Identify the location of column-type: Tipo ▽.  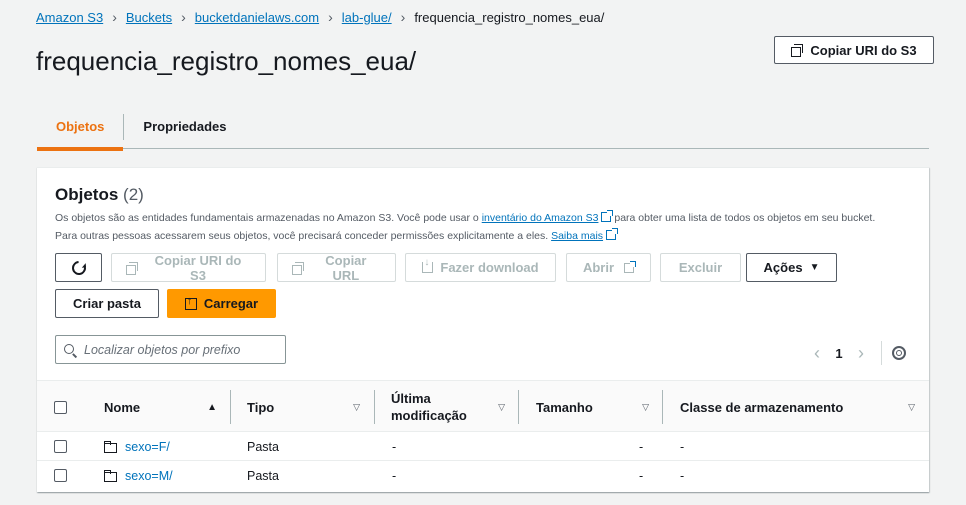
(303, 407).